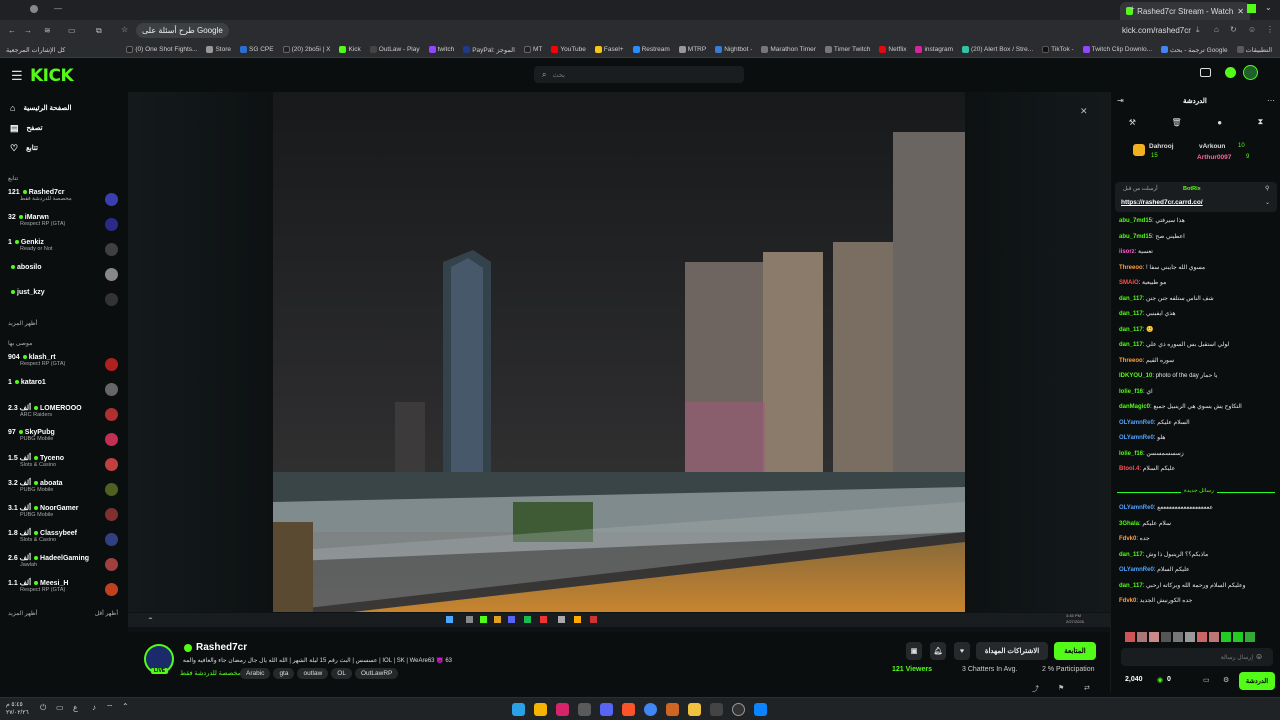 The image size is (1280, 720). I want to click on bookmark-8: Nightbot -, so click(733, 49).